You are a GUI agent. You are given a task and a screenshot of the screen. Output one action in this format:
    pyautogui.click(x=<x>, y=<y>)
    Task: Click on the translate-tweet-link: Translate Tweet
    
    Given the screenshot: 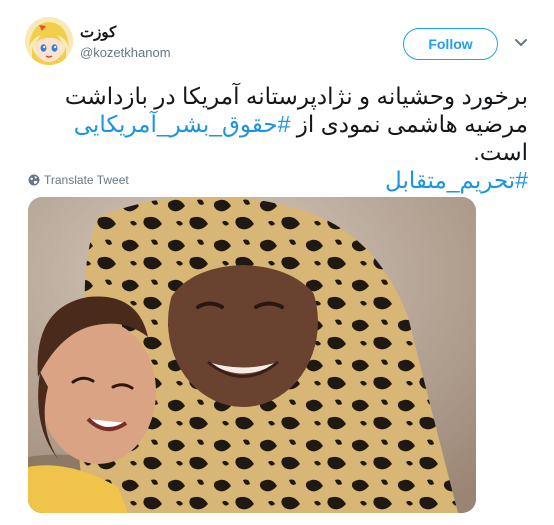 What is the action you would take?
    pyautogui.click(x=78, y=180)
    